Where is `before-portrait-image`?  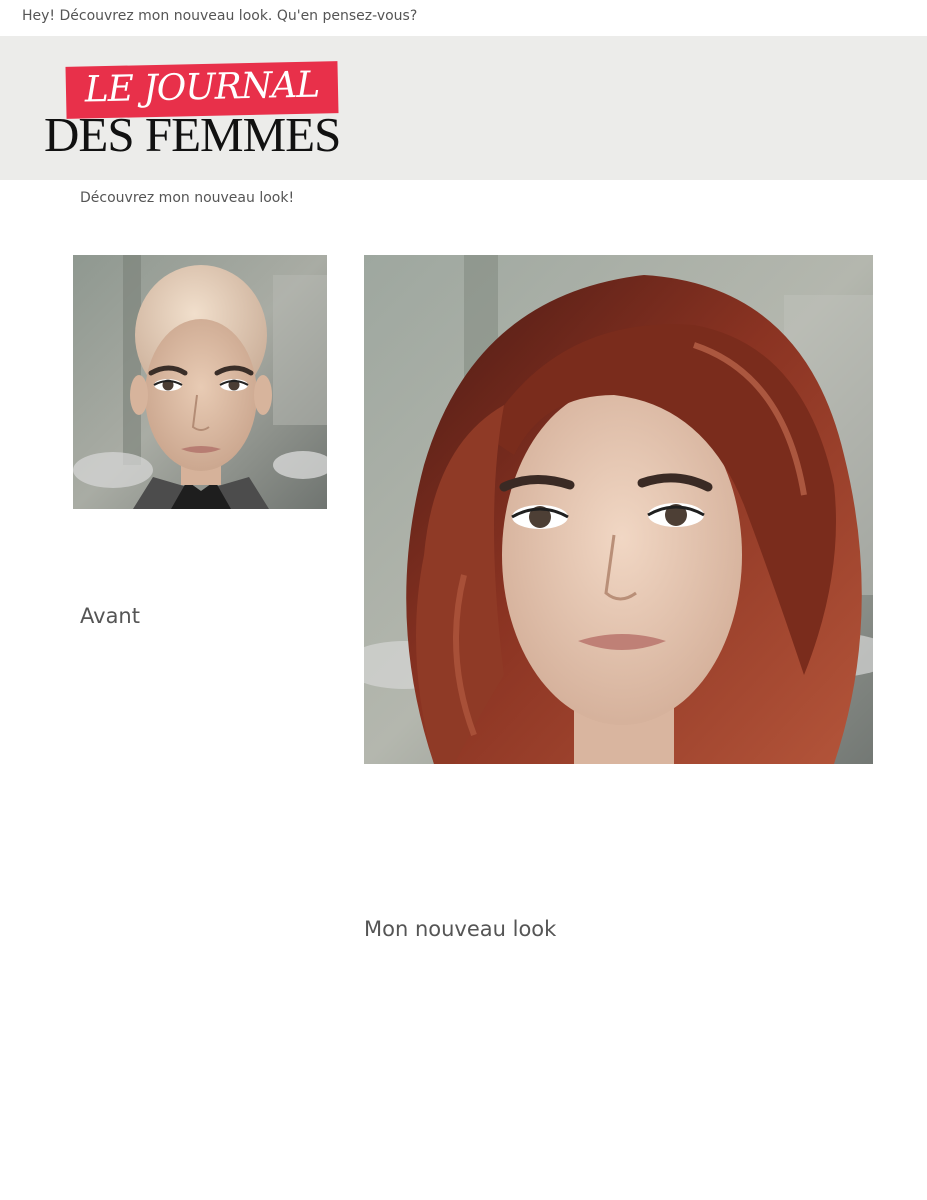 before-portrait-image is located at coordinates (200, 382).